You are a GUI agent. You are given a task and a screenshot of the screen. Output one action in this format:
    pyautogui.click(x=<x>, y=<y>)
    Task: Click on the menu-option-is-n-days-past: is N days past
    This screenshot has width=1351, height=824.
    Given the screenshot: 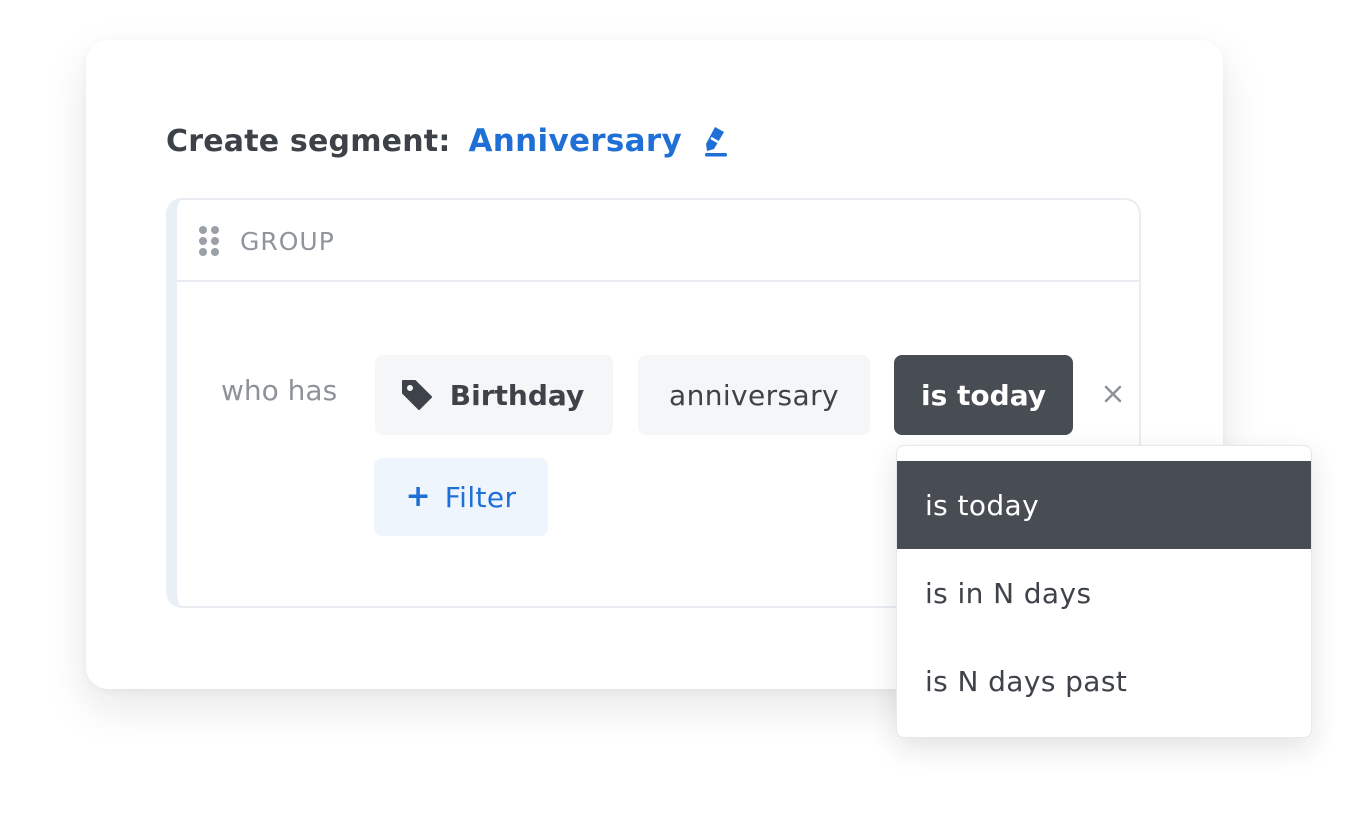 What is the action you would take?
    pyautogui.click(x=1104, y=681)
    